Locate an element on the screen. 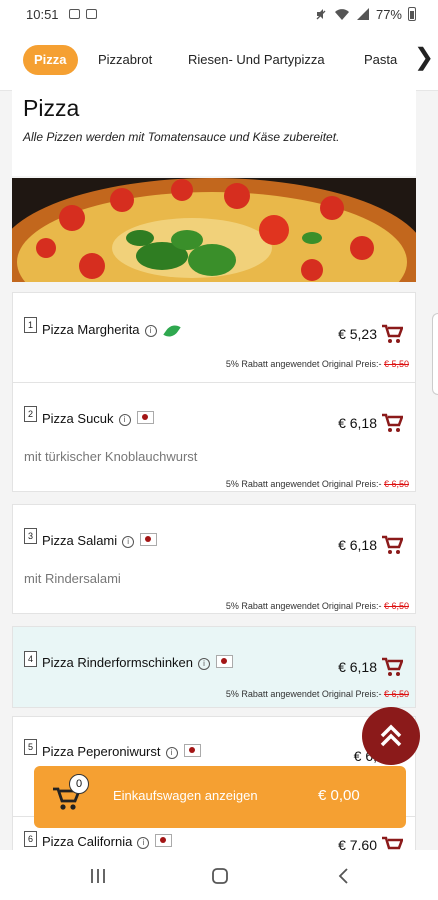  tab-riesen-und-partypizza: Riesen- Und Partypizza is located at coordinates (256, 60).